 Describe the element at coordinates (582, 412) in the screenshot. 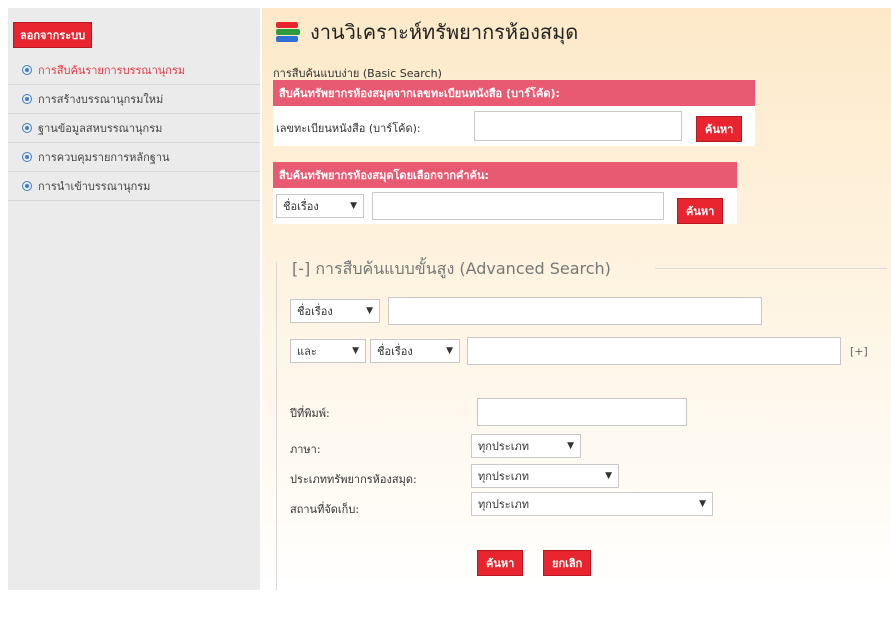

I see `year-input` at that location.